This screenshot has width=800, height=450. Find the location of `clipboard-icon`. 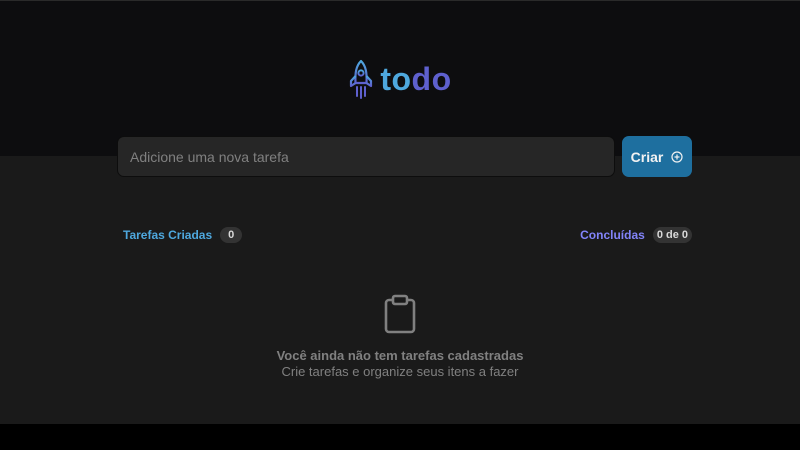

clipboard-icon is located at coordinates (400, 314).